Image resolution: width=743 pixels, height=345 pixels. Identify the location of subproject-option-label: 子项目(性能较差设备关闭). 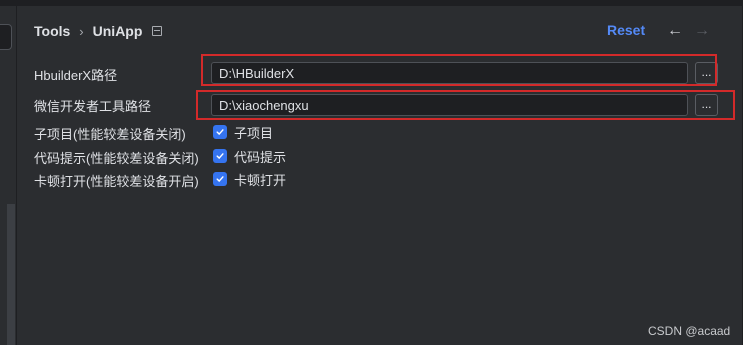
(110, 134).